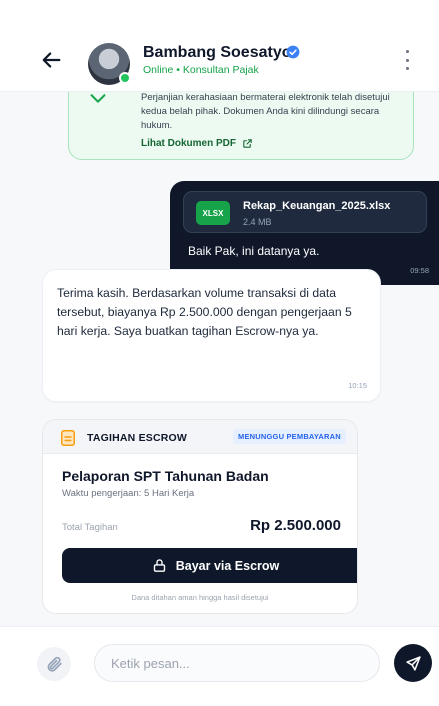 This screenshot has height=706, width=439. What do you see at coordinates (295, 525) in the screenshot?
I see `total-value: Rp 2.500.000` at bounding box center [295, 525].